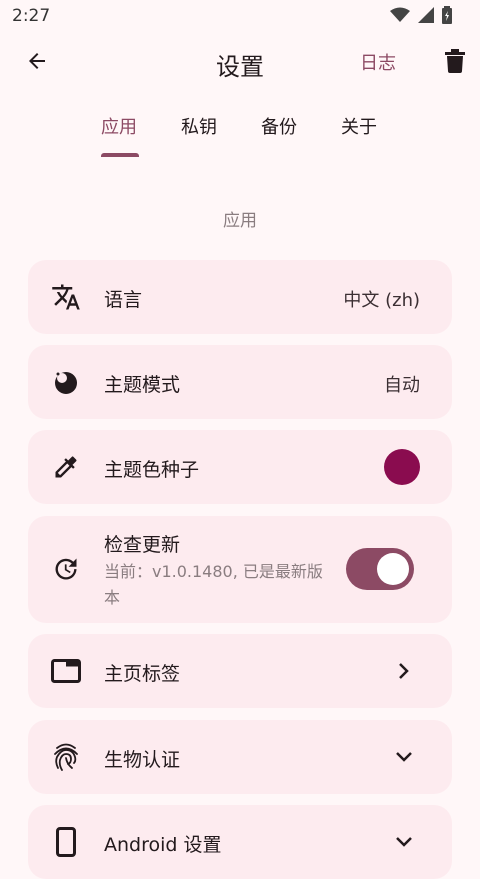  What do you see at coordinates (142, 674) in the screenshot?
I see `setting-label: 主页标签` at bounding box center [142, 674].